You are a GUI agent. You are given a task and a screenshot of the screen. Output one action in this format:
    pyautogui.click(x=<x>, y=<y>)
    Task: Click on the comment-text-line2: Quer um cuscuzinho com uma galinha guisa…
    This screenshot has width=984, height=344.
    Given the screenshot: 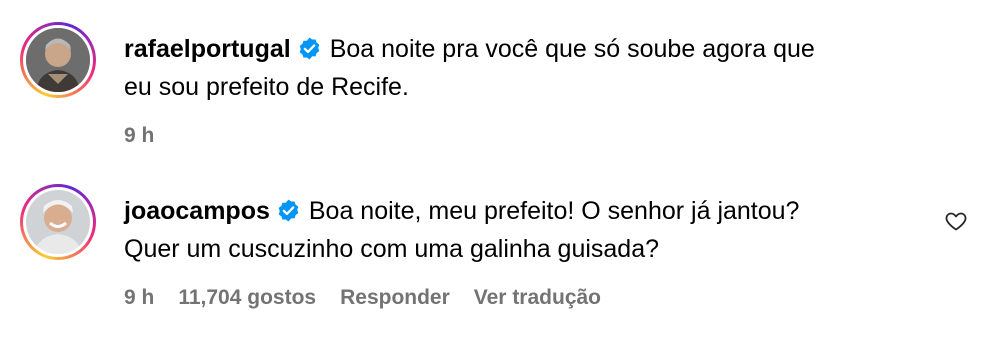 What is the action you would take?
    pyautogui.click(x=392, y=249)
    